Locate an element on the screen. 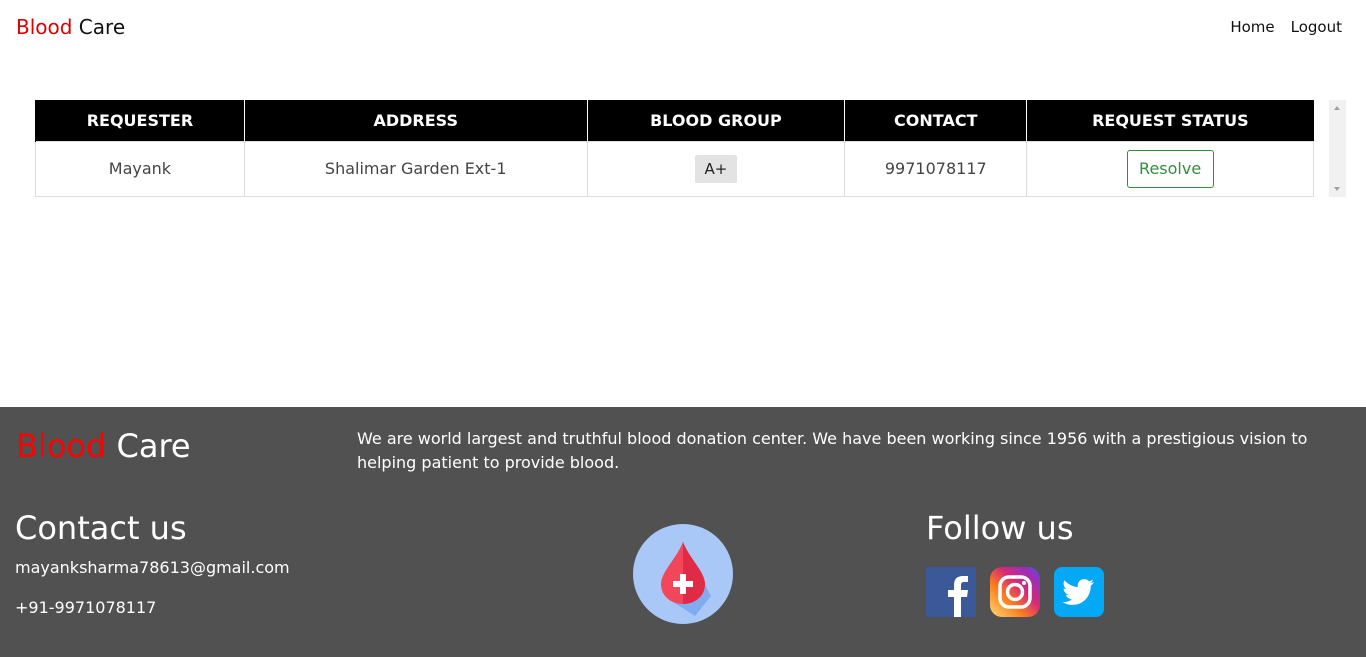 Image resolution: width=1366 pixels, height=657 pixels. cell-requester: Mayank is located at coordinates (140, 168).